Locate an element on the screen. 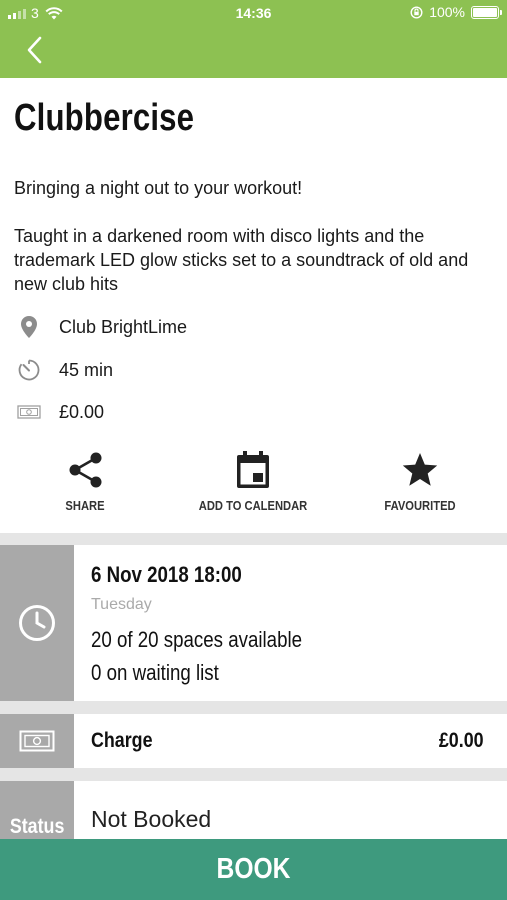  star-icon is located at coordinates (420, 470).